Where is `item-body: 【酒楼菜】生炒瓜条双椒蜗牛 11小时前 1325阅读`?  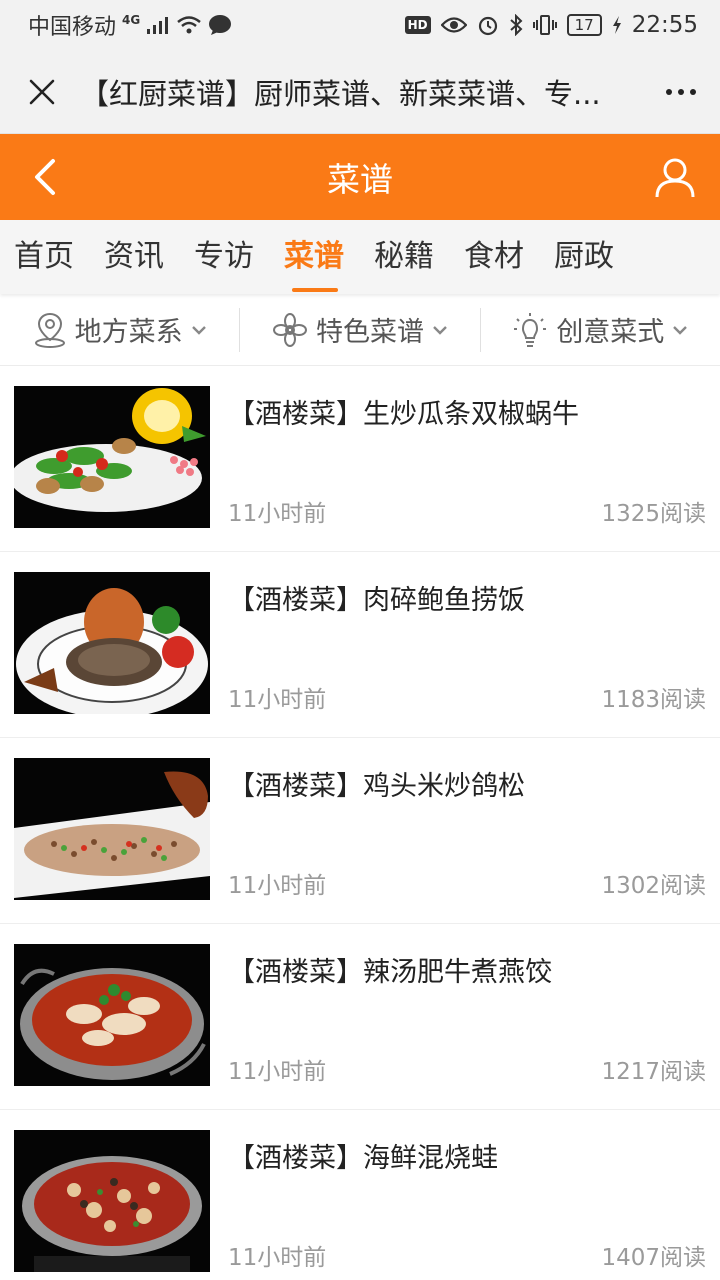
item-body: 【酒楼菜】生炒瓜条双椒蜗牛 11小时前 1325阅读 is located at coordinates (467, 457).